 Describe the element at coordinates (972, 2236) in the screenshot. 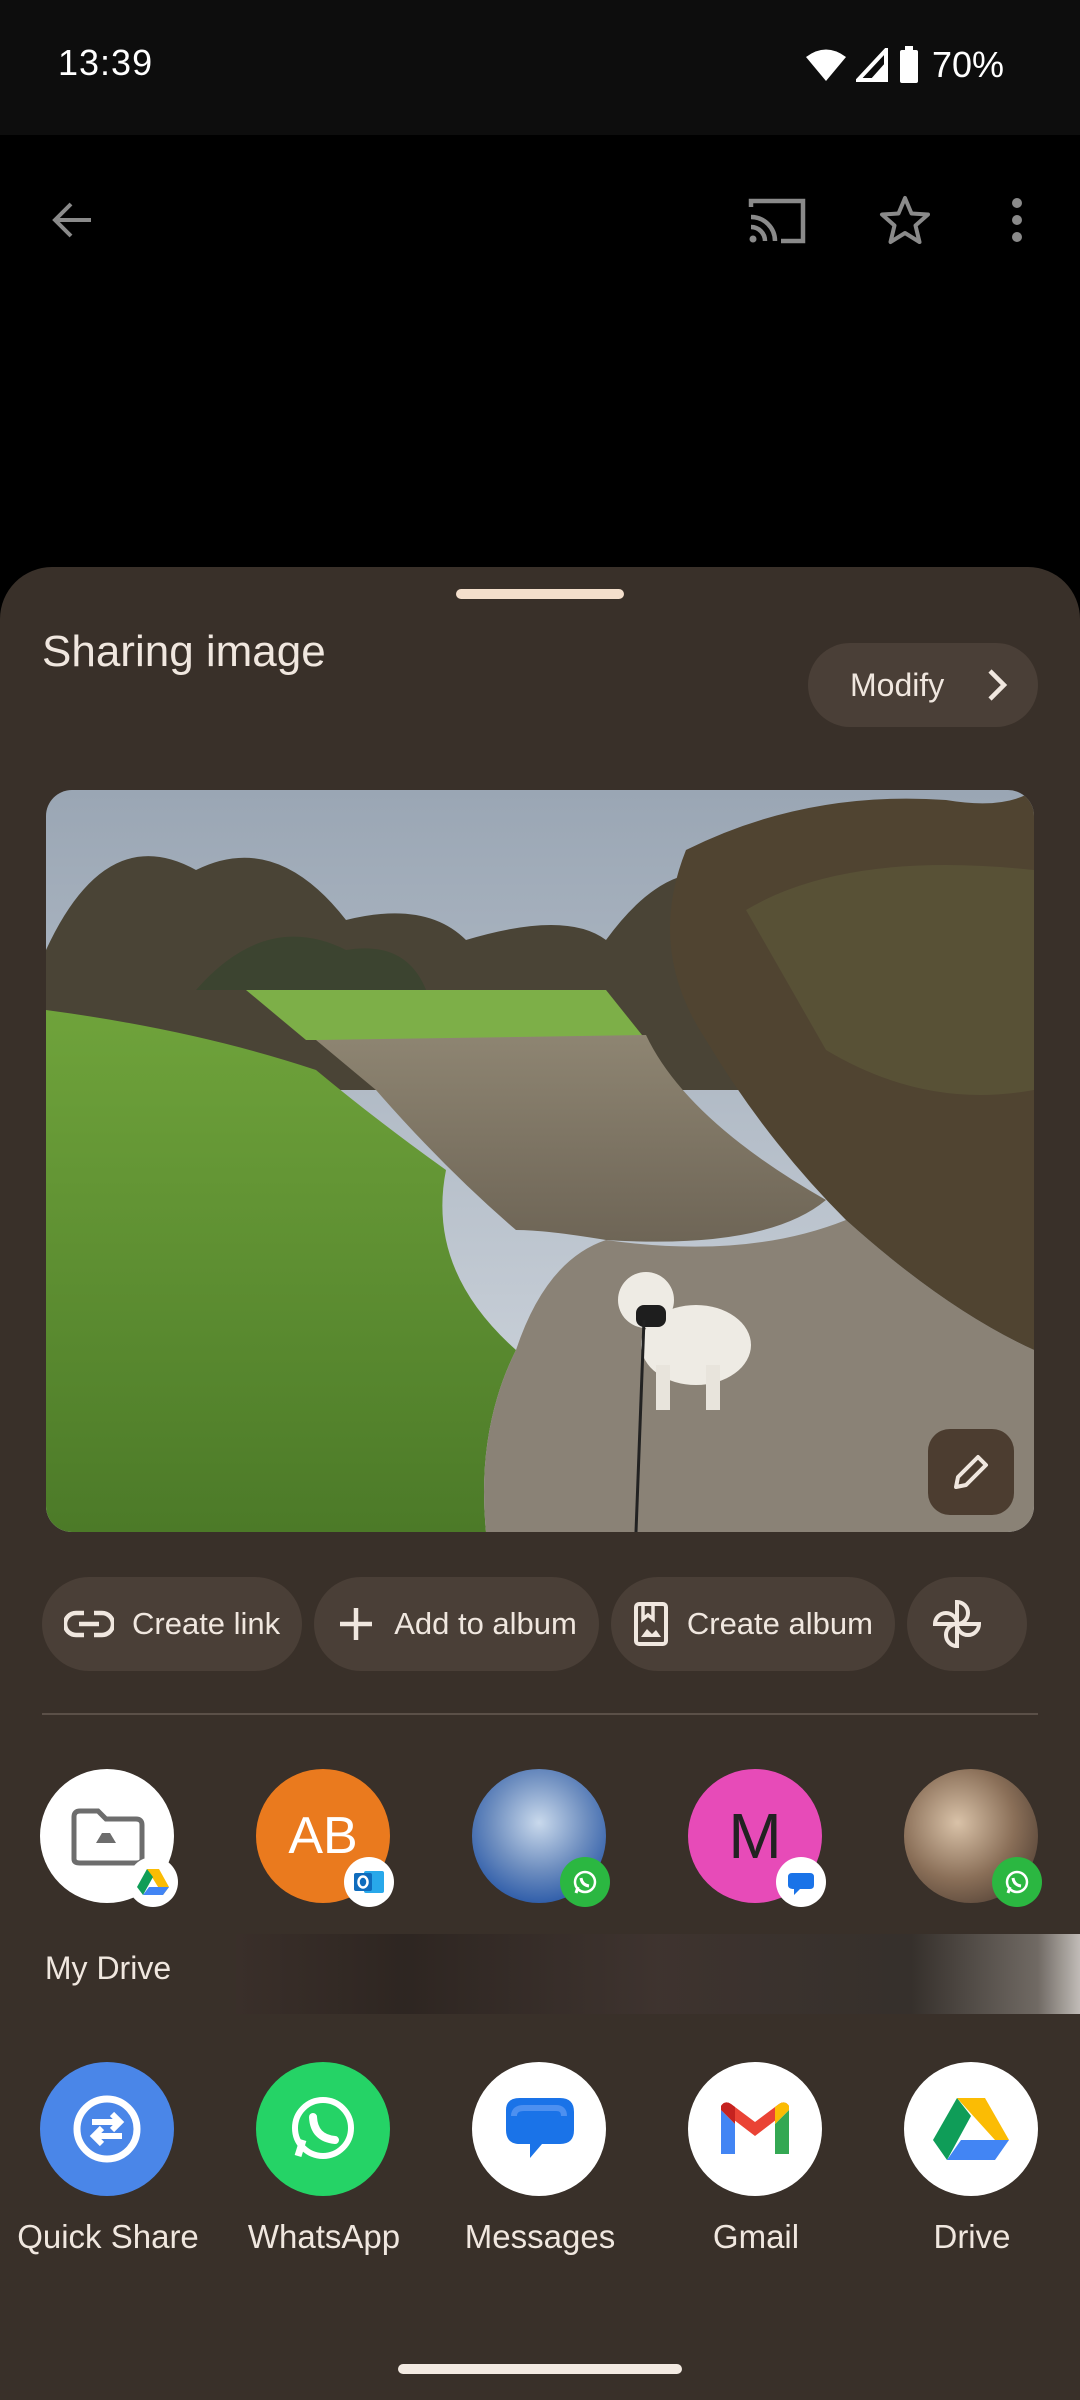

I see `app-label-drive: Drive` at that location.